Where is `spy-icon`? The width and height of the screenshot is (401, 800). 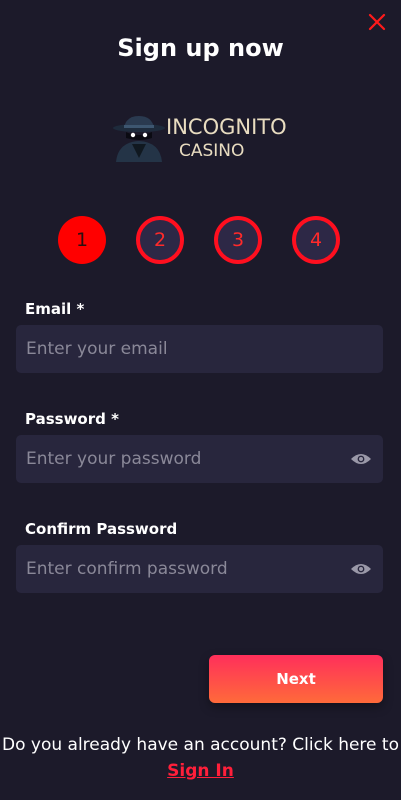
spy-icon is located at coordinates (139, 139).